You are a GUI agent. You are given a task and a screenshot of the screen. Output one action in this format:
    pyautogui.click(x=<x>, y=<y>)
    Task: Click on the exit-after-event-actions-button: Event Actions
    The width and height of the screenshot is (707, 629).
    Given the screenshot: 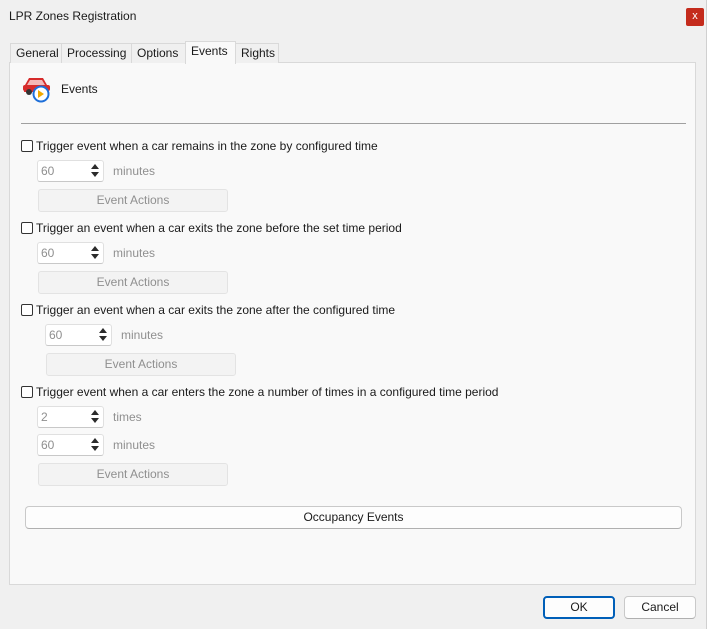 What is the action you would take?
    pyautogui.click(x=141, y=364)
    